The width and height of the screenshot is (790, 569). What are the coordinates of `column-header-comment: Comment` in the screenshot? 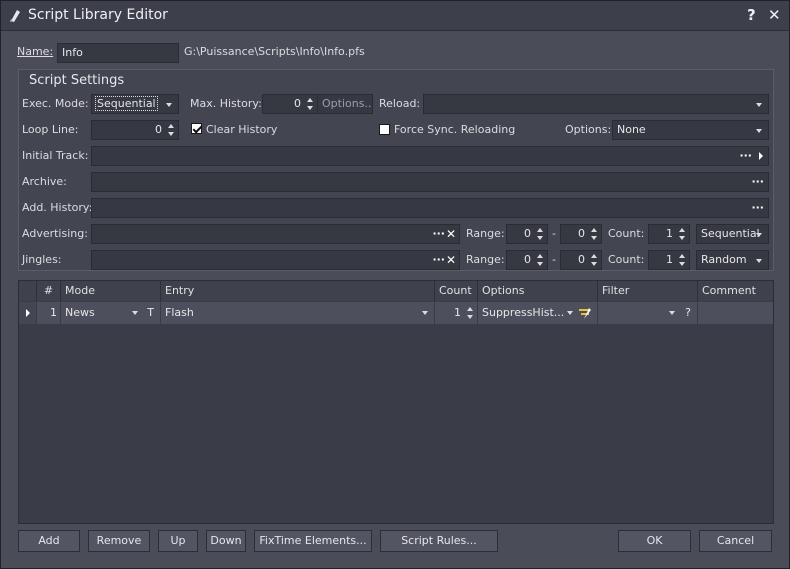 It's located at (735, 291).